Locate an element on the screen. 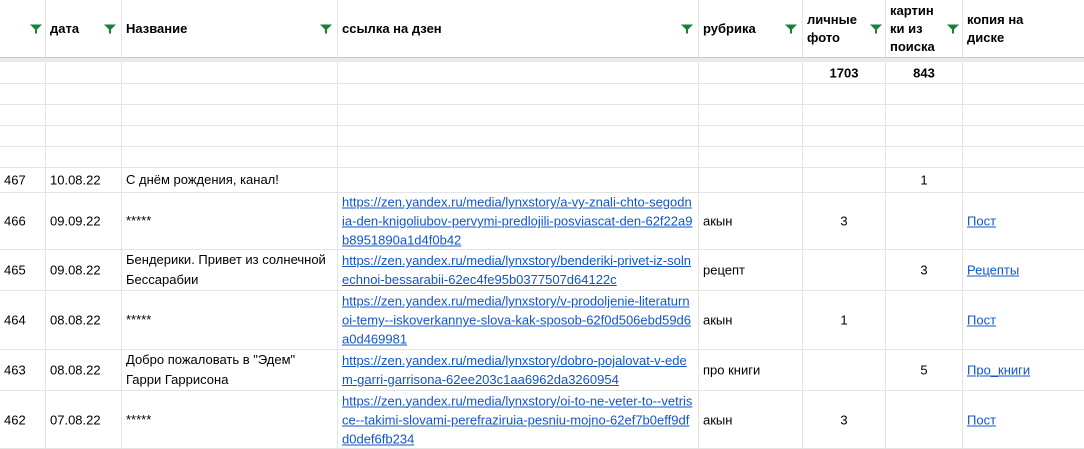 This screenshot has height=449, width=1084. row-date: 09.08.22 is located at coordinates (75, 270).